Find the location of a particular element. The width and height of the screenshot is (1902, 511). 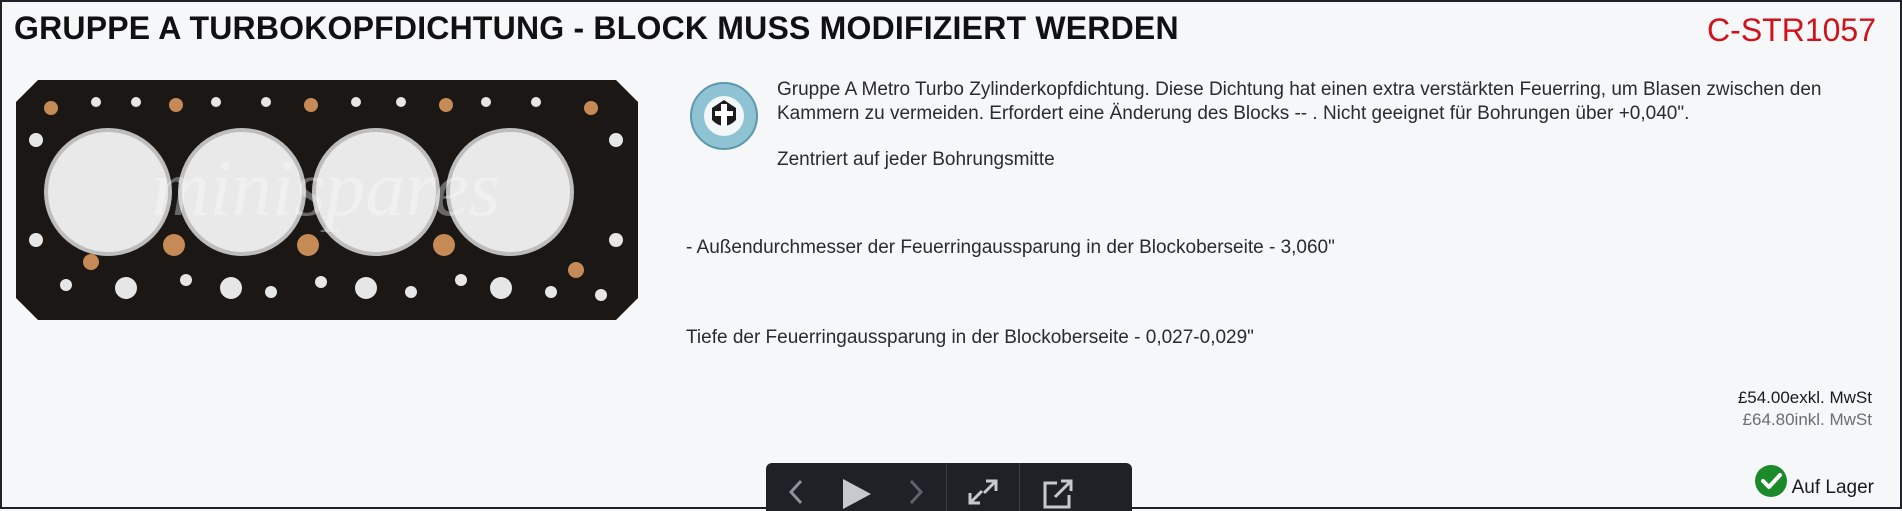

stock-label: Auf Lager is located at coordinates (1832, 487).